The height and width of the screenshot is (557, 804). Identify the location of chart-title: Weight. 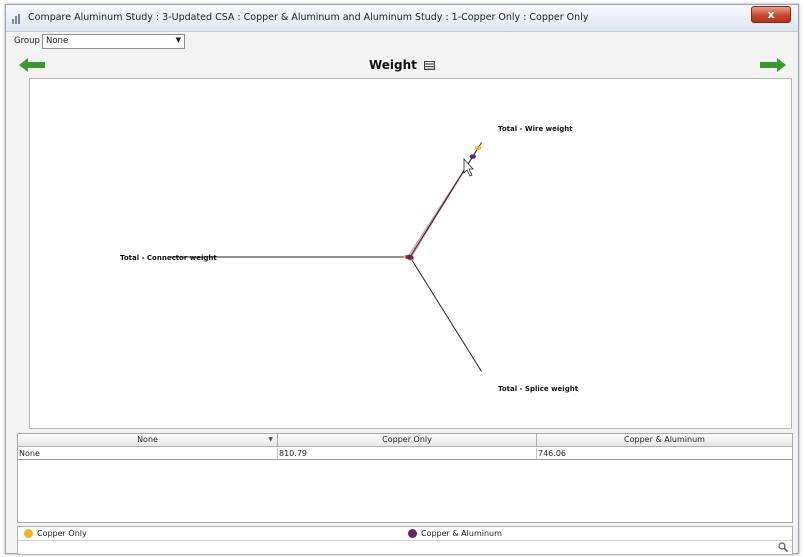
(392, 65).